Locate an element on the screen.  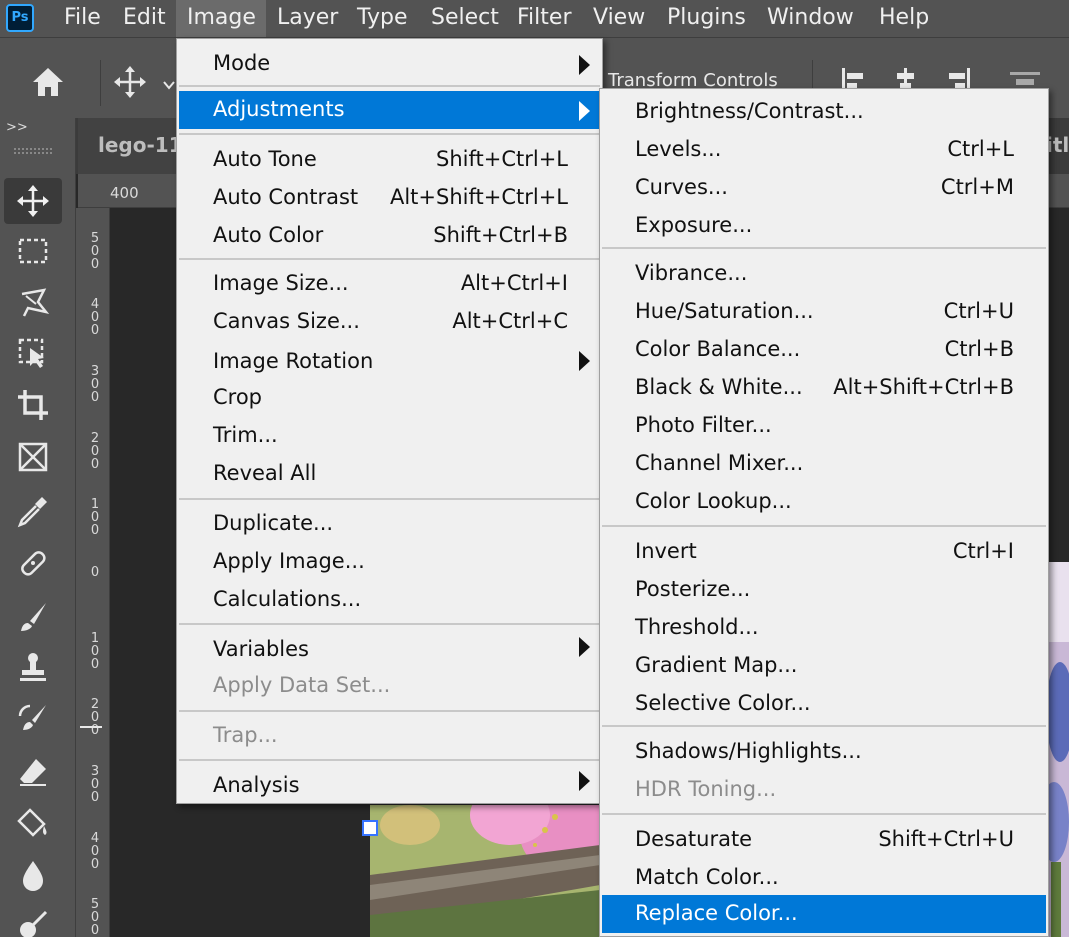
blur-tool is located at coordinates (33, 875).